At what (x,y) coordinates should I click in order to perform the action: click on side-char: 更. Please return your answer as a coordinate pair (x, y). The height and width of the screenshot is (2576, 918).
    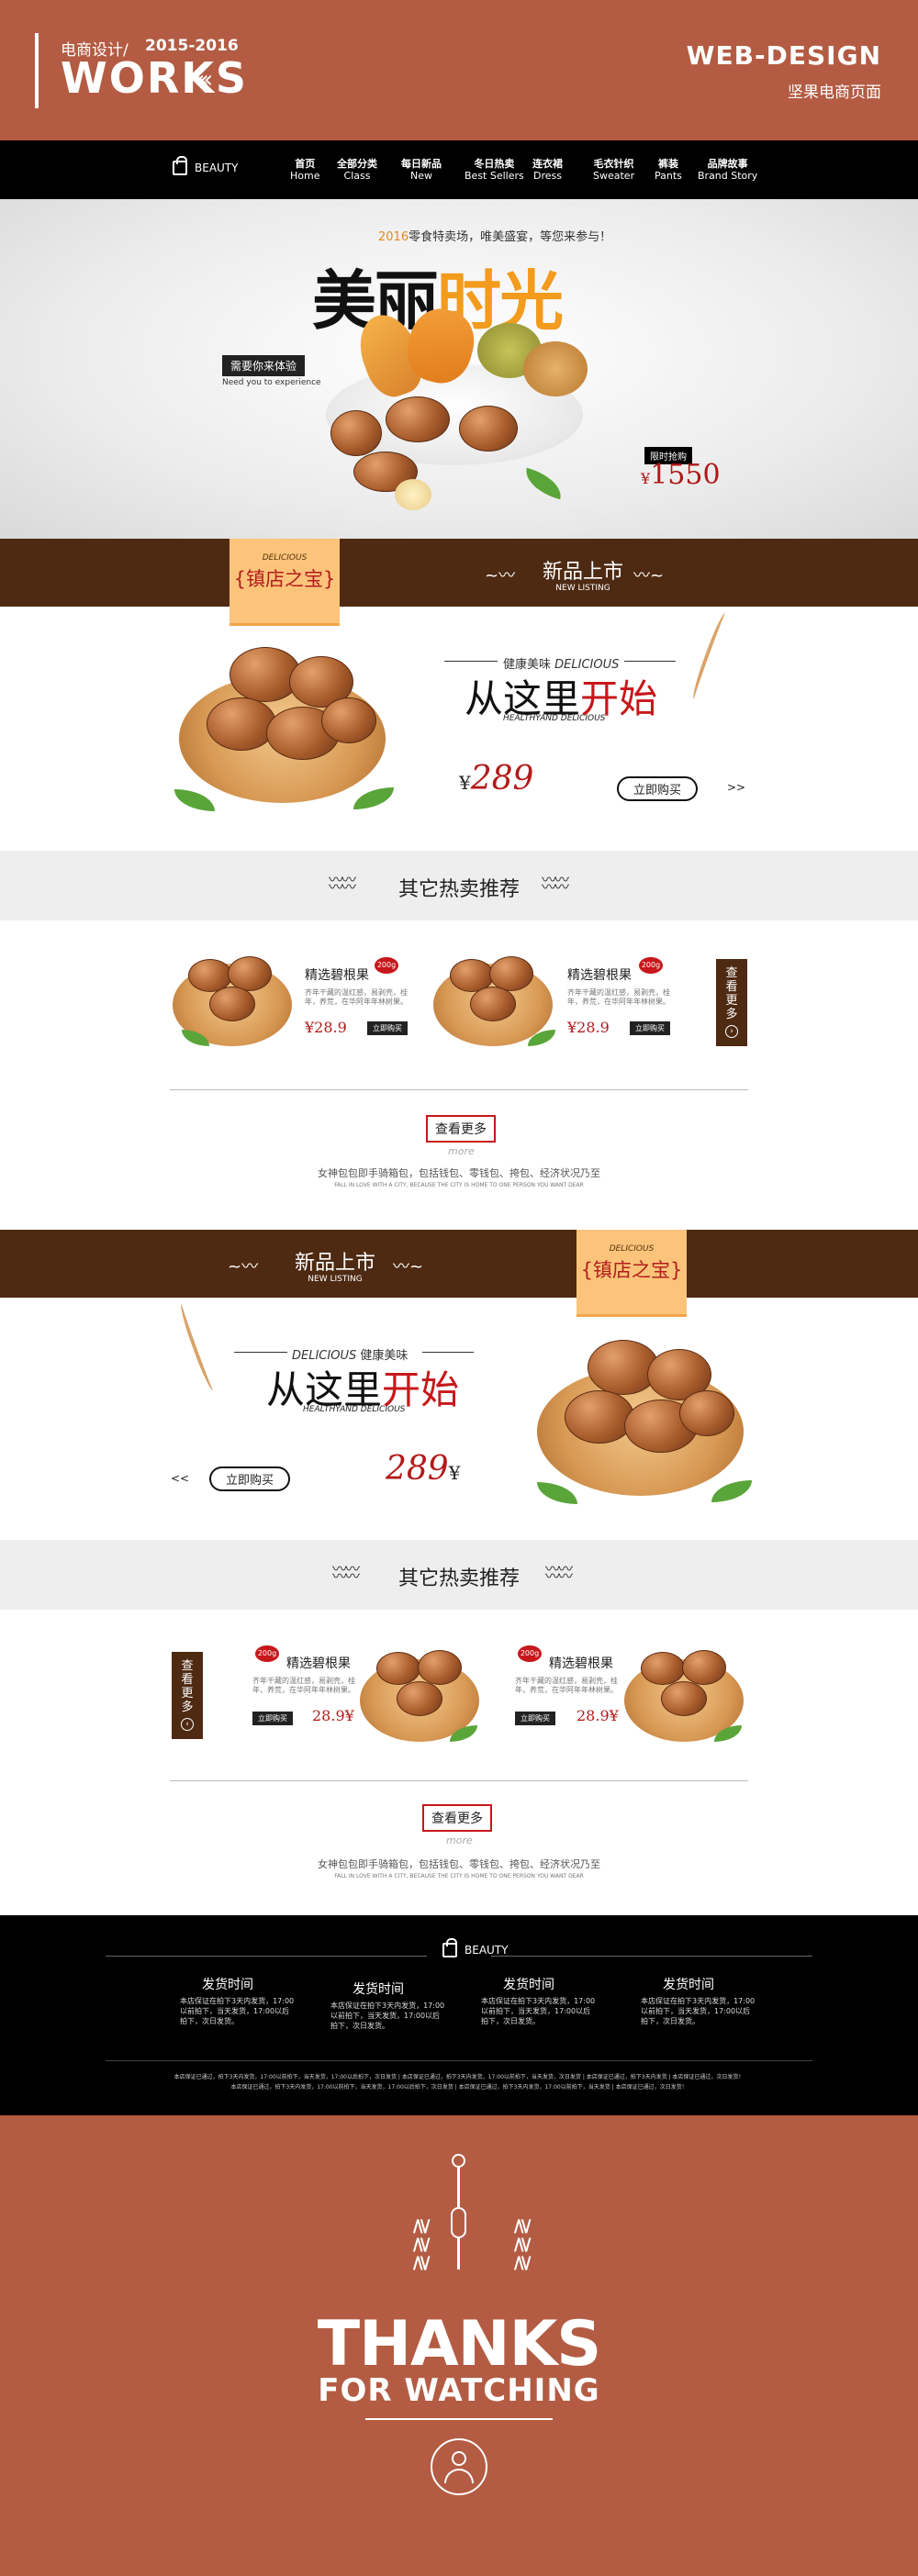
    Looking at the image, I should click on (731, 1001).